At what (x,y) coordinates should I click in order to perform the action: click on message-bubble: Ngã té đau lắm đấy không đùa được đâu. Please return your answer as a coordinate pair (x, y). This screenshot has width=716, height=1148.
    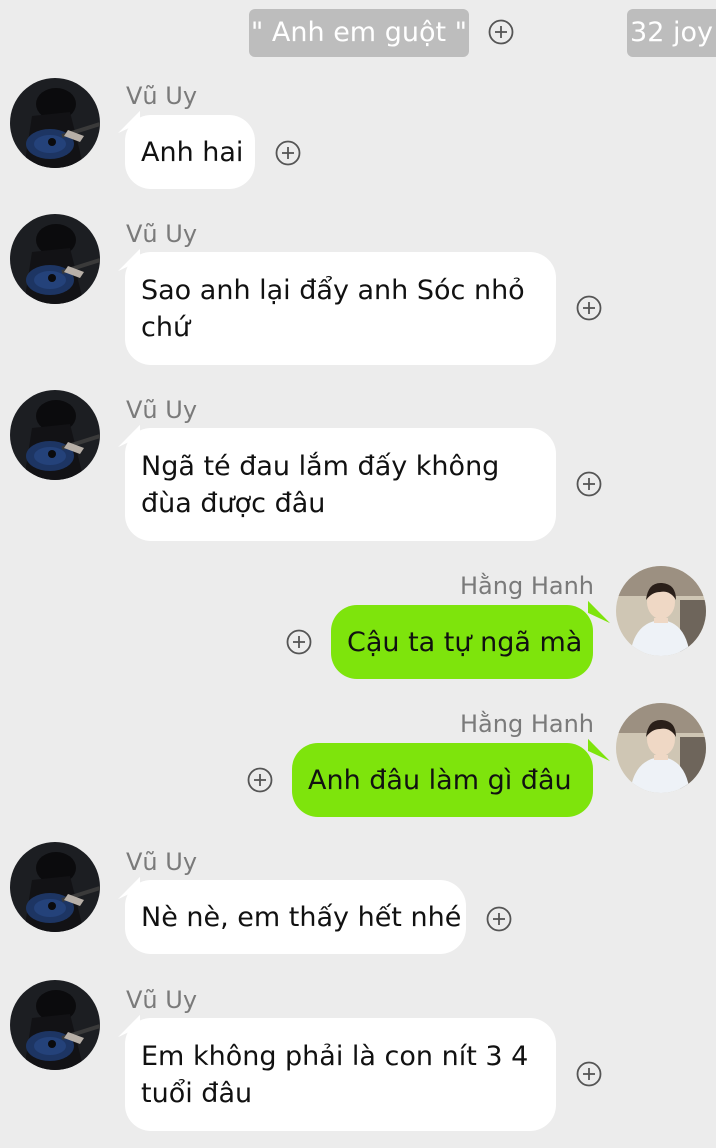
    Looking at the image, I should click on (340, 484).